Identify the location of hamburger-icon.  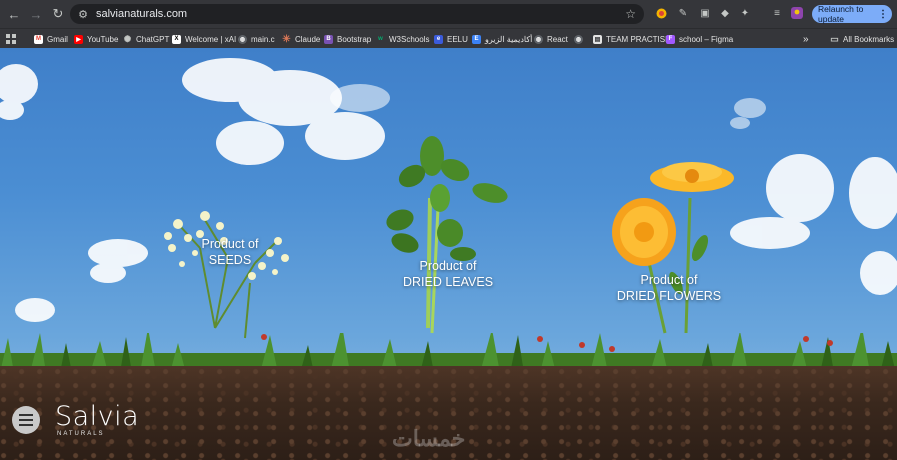
(26, 420).